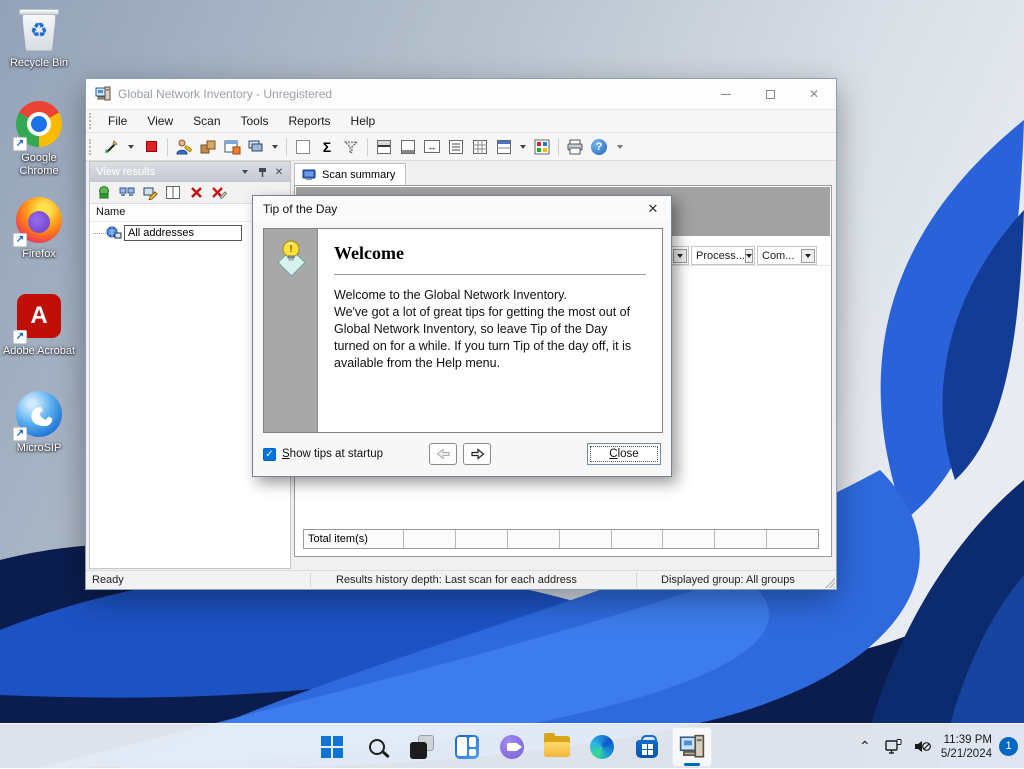  Describe the element at coordinates (262, 172) in the screenshot. I see `panel-pin-icon` at that location.